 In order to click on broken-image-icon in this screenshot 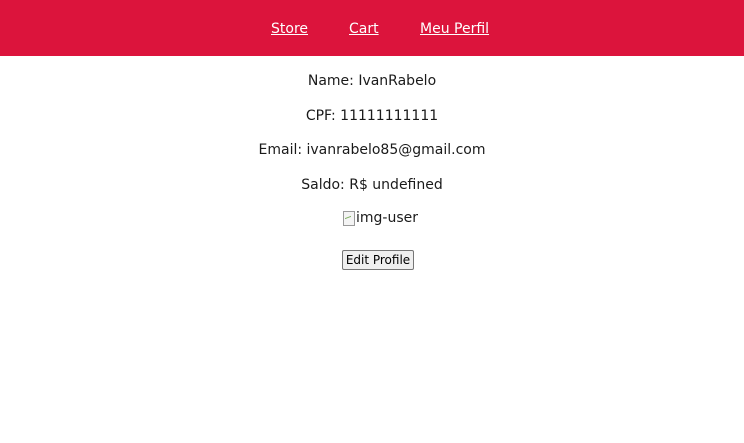, I will do `click(349, 218)`.